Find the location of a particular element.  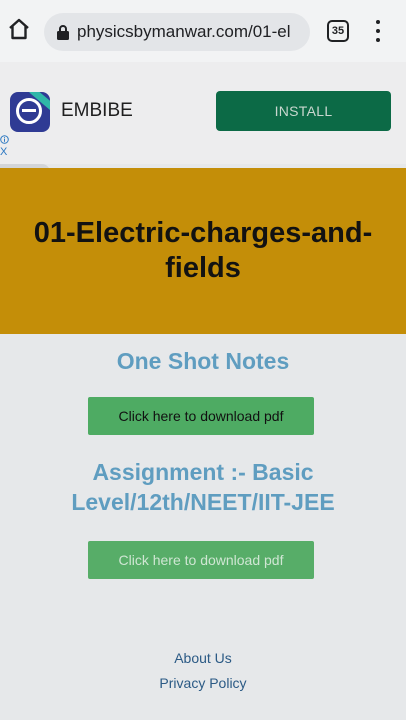

home-icon is located at coordinates (19, 29).